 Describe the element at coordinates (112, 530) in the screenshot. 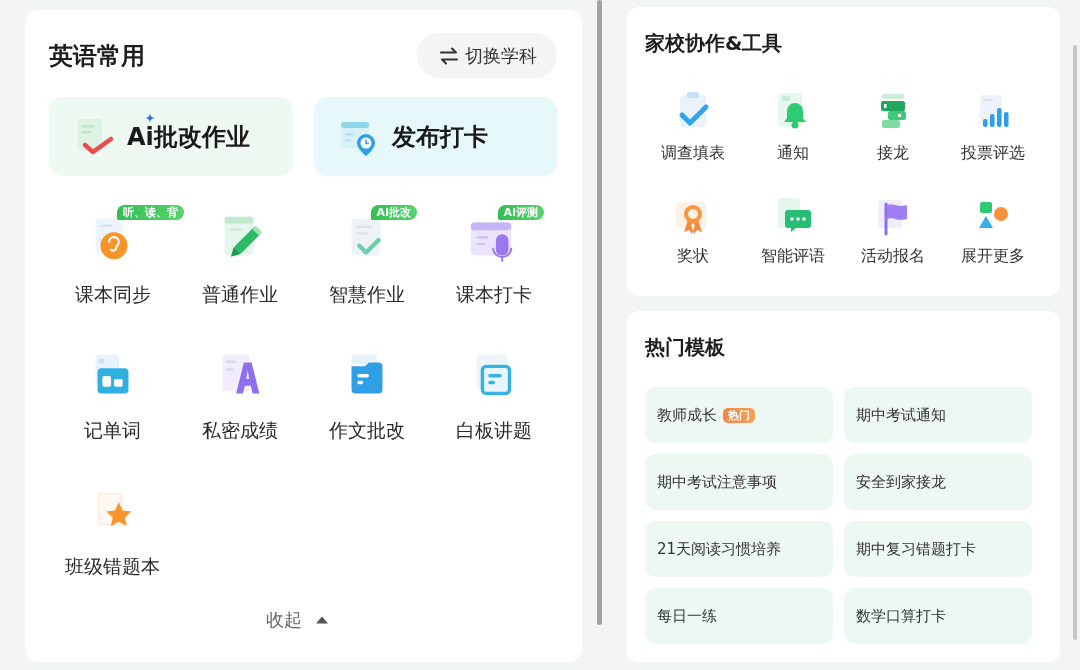

I see `tool-button: 班级错题本` at that location.